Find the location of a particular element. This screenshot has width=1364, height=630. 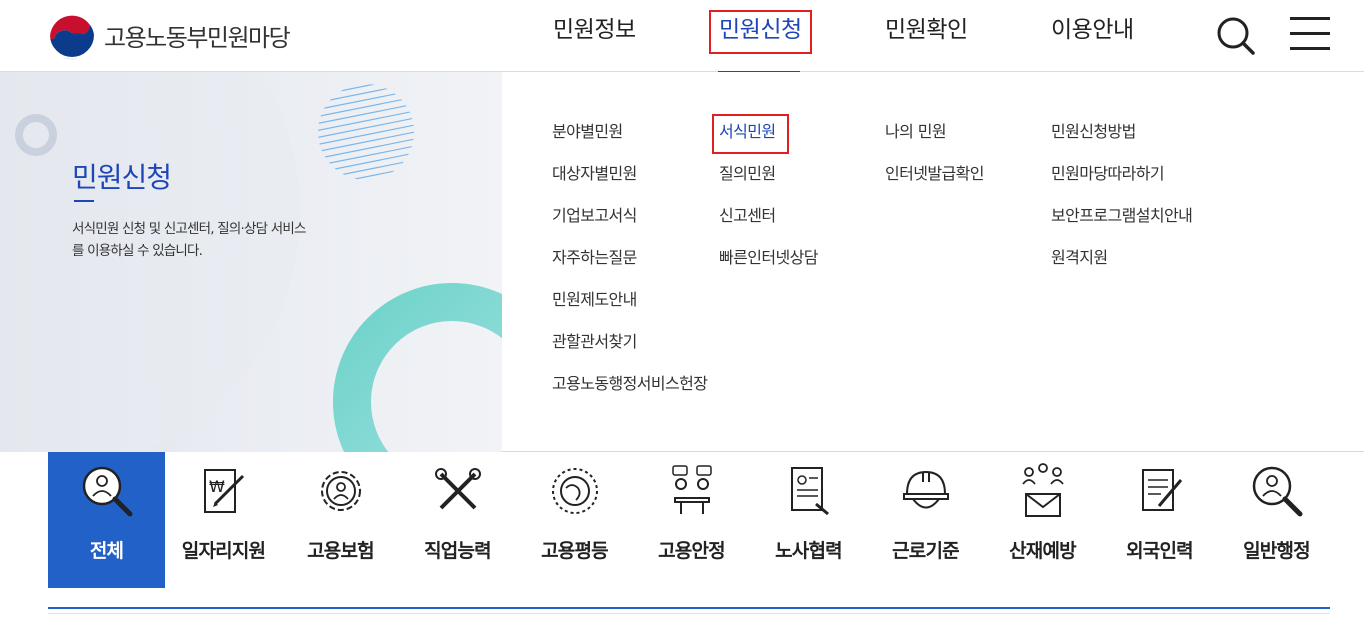

category-foreign-workforce: 외국인력 is located at coordinates (1159, 520).